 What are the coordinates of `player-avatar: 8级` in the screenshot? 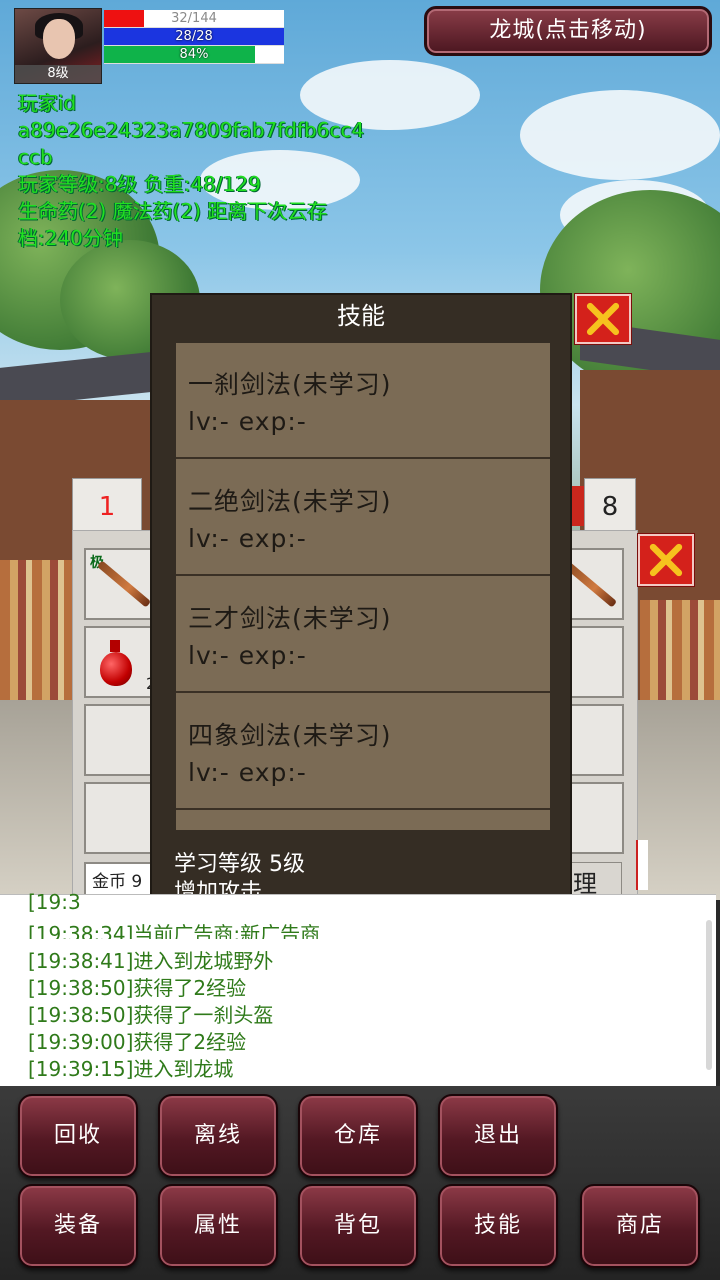 It's located at (58, 46).